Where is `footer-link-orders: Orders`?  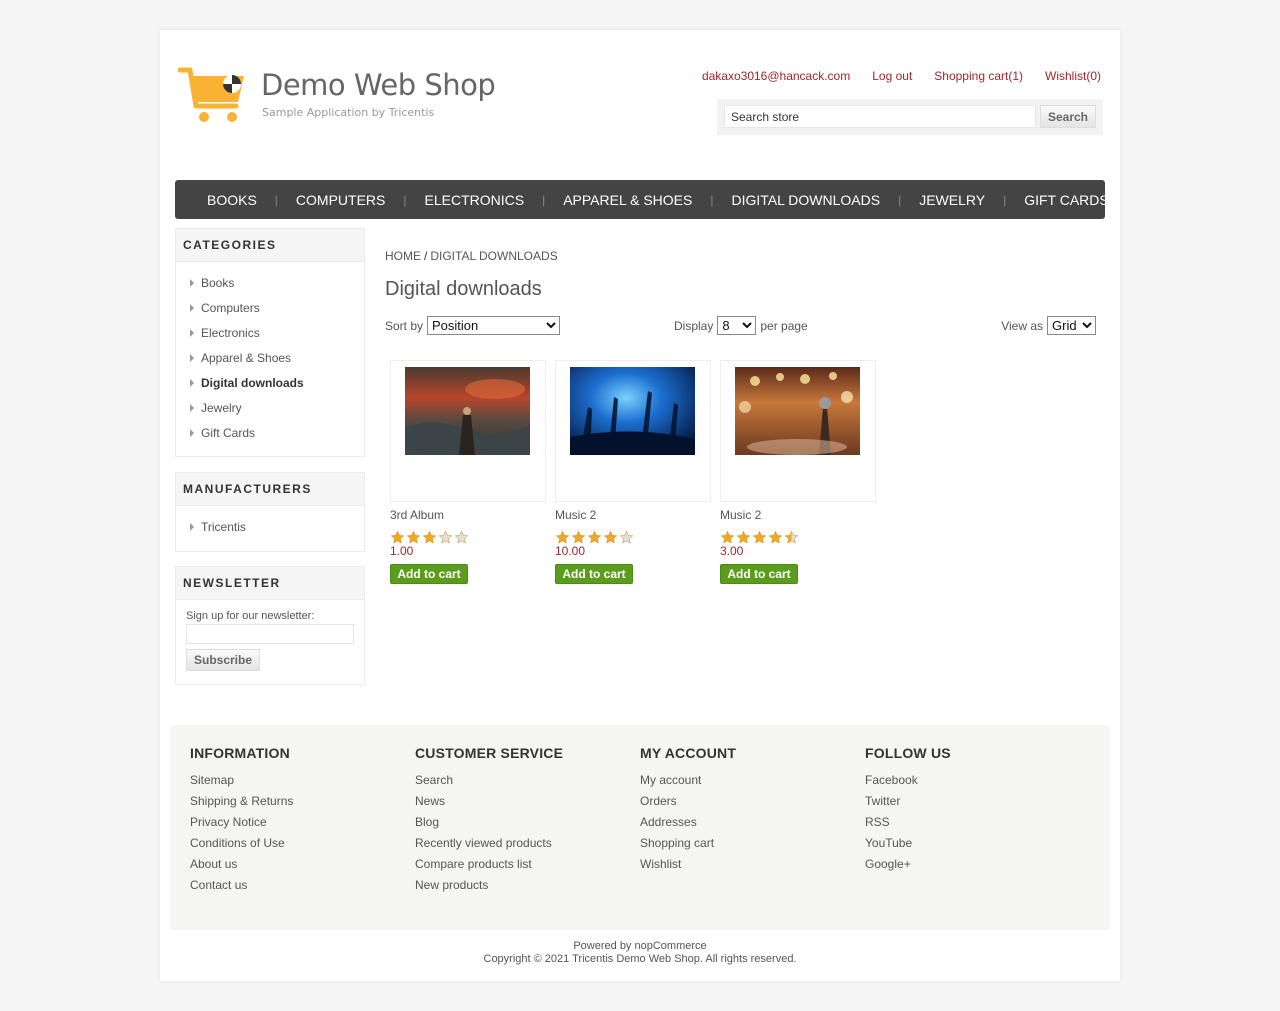
footer-link-orders: Orders is located at coordinates (745, 804).